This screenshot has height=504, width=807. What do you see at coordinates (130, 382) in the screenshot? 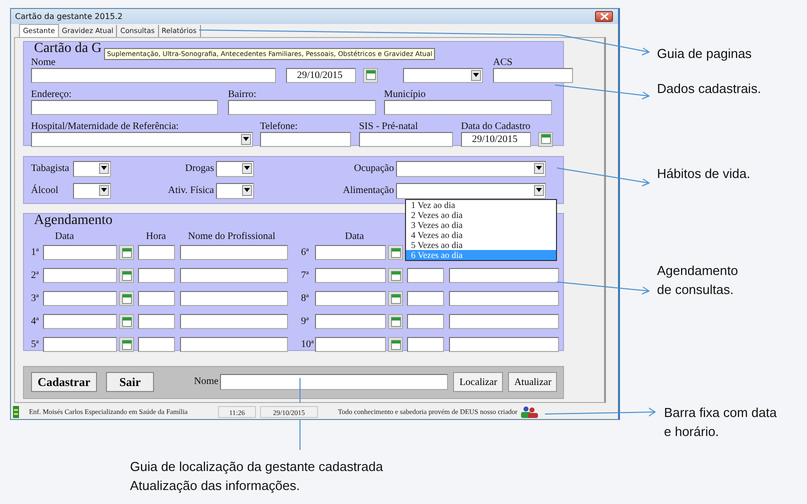
I see `action-button: Sair` at bounding box center [130, 382].